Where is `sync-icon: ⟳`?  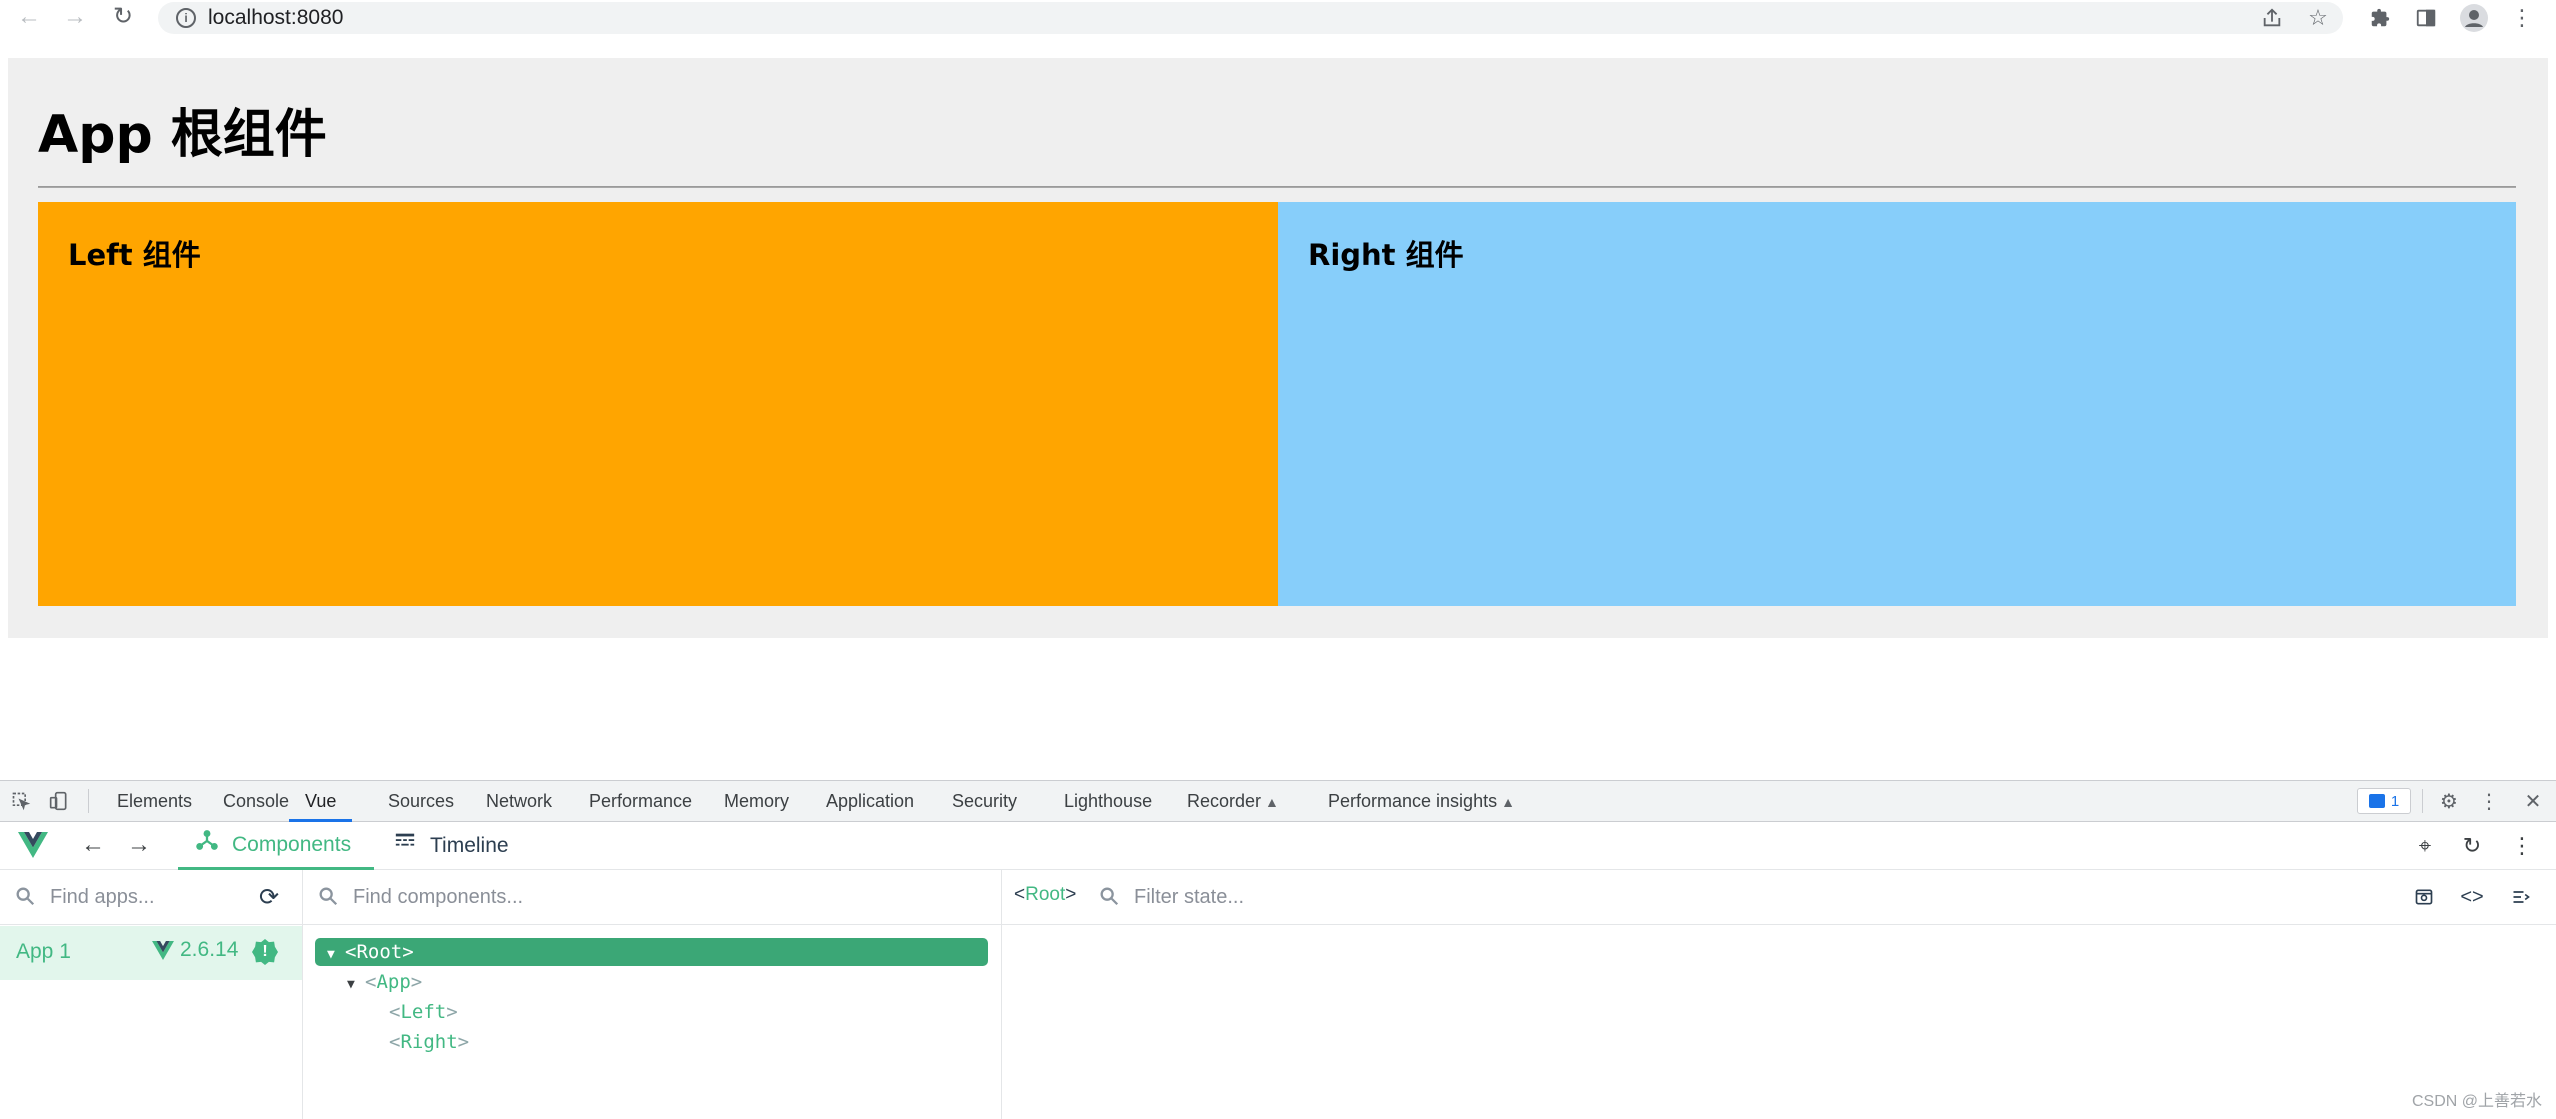 sync-icon: ⟳ is located at coordinates (269, 897).